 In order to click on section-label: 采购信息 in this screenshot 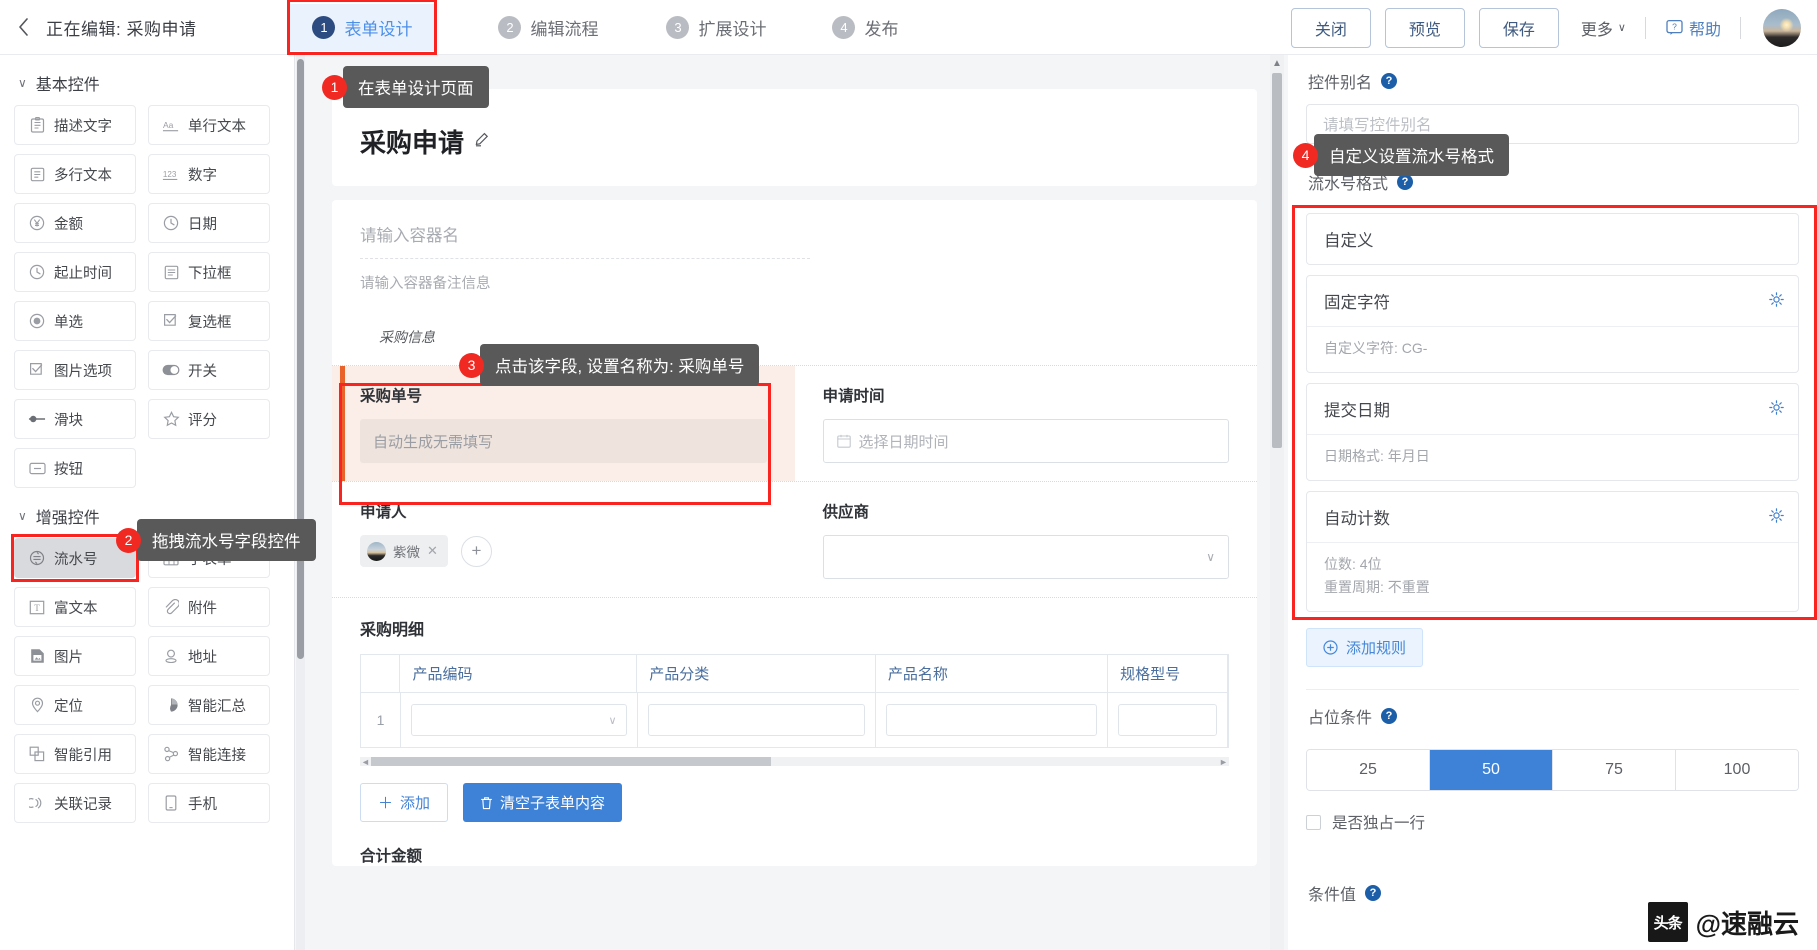, I will do `click(407, 337)`.